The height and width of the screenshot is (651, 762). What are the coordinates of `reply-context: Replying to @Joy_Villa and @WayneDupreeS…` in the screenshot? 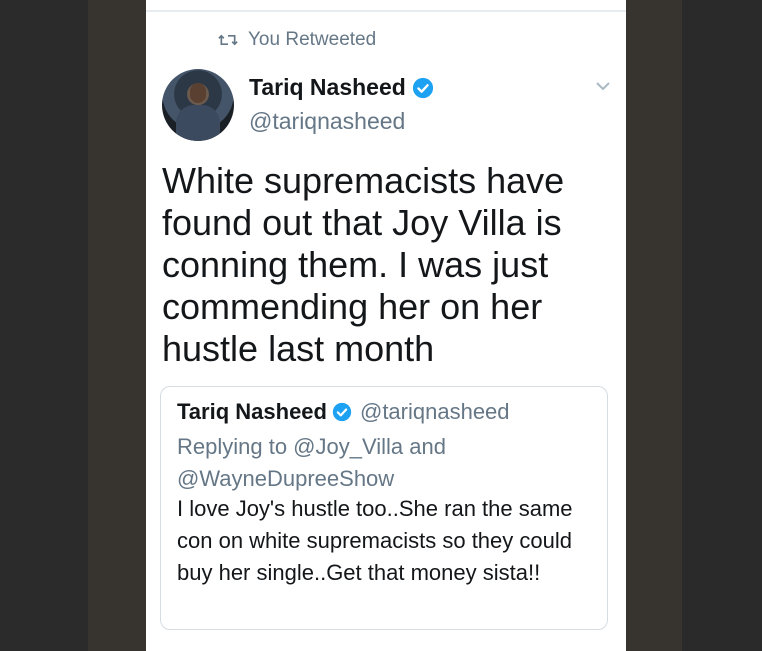 It's located at (311, 462).